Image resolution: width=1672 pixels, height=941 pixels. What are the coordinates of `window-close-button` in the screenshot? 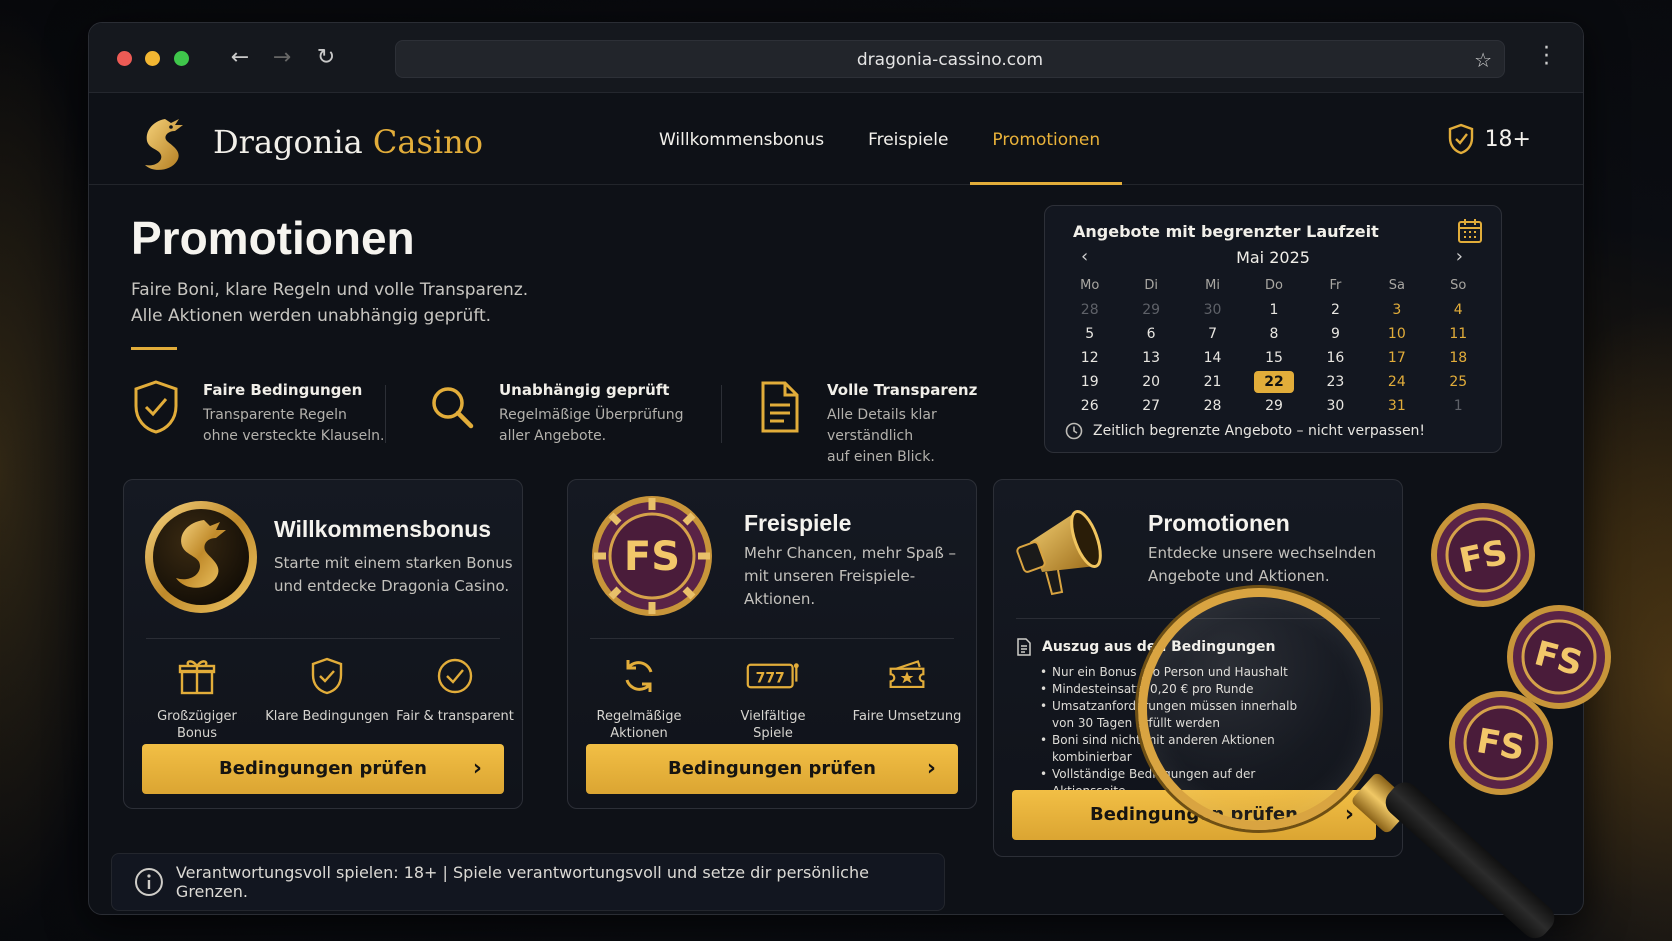 It's located at (124, 58).